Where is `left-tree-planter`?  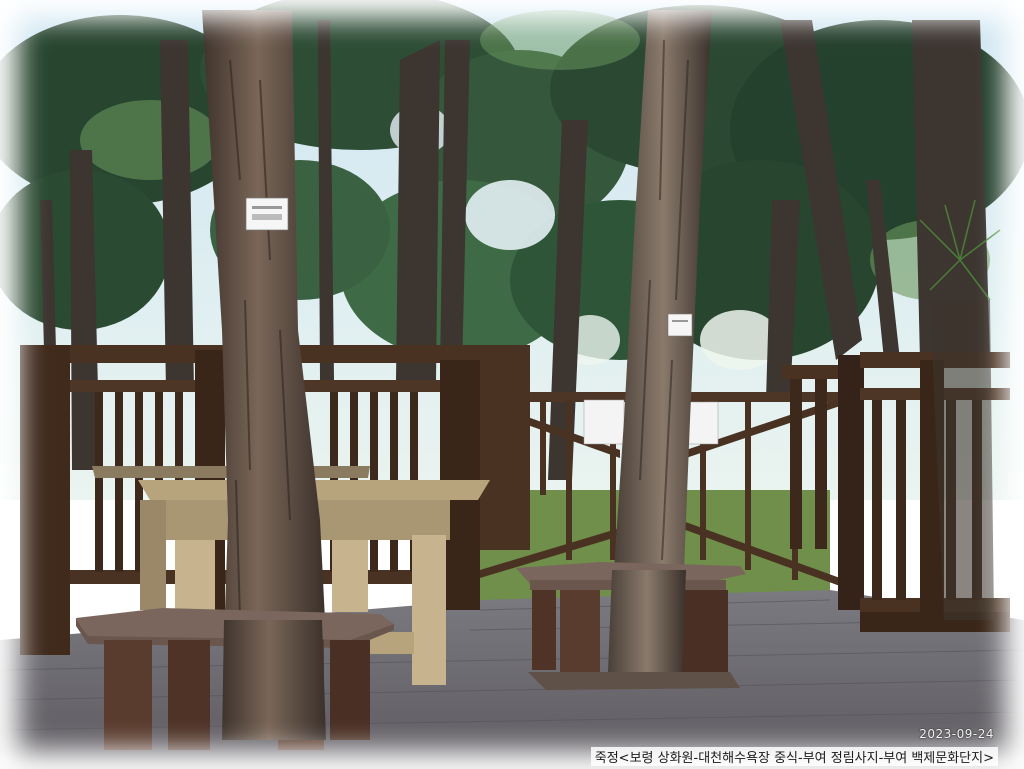
left-tree-planter is located at coordinates (235, 679).